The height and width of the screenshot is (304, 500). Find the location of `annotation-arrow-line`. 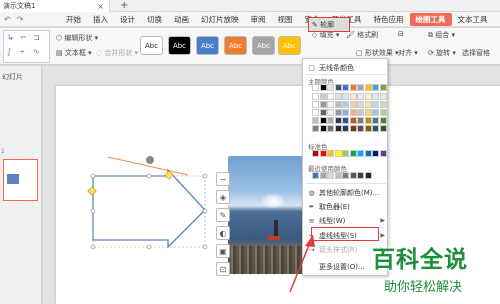

annotation-arrow-line is located at coordinates (300, 266).